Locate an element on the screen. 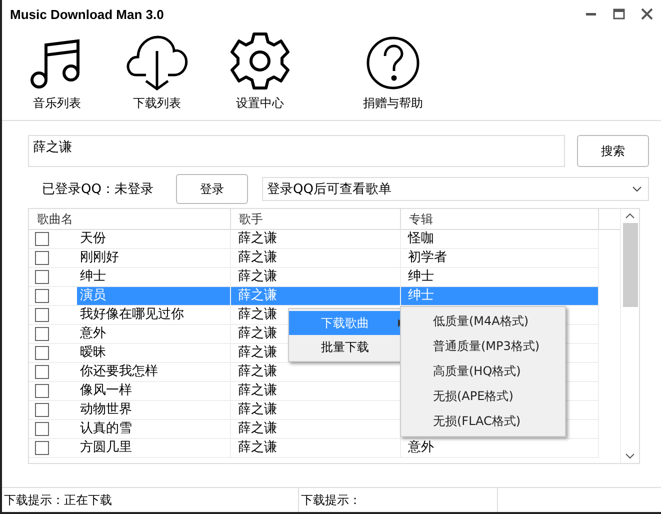  toolbar-label: 捐赠与帮助 is located at coordinates (393, 103).